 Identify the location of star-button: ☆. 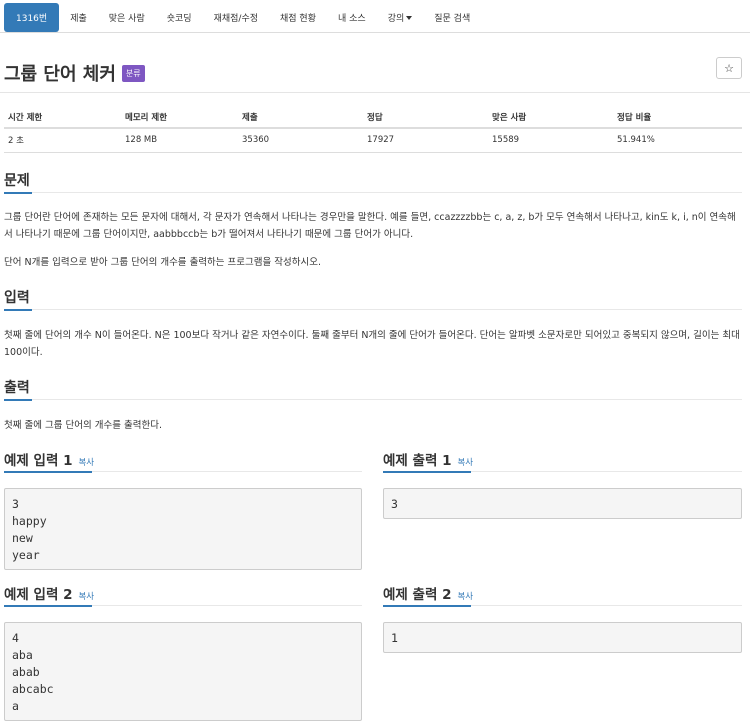
(729, 68).